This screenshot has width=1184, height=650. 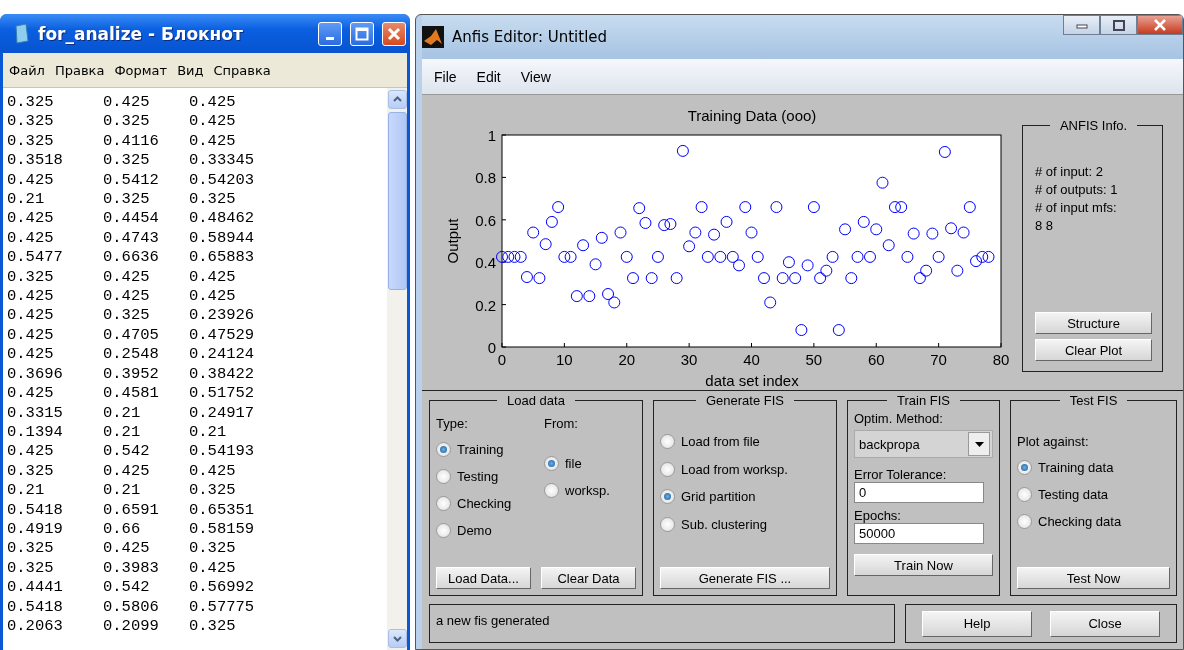 What do you see at coordinates (1093, 521) in the screenshot?
I see `radio-option: Checking data` at bounding box center [1093, 521].